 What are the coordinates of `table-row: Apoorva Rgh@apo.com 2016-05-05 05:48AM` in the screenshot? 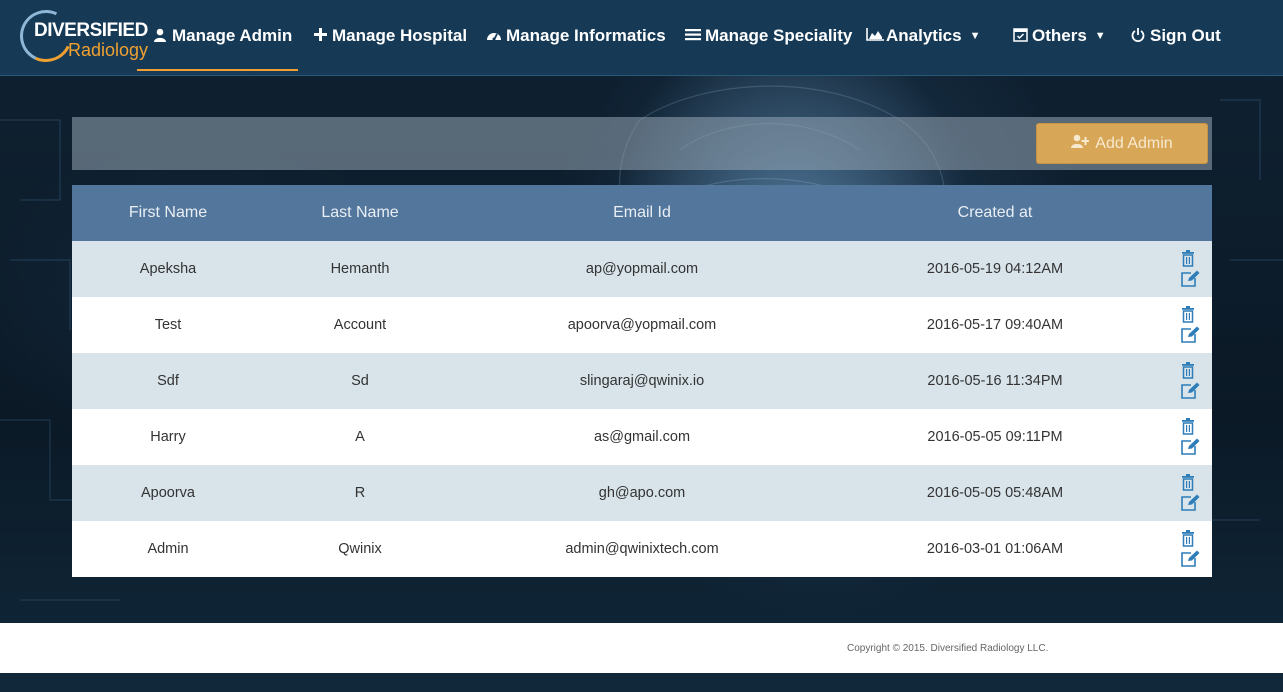 It's located at (642, 493).